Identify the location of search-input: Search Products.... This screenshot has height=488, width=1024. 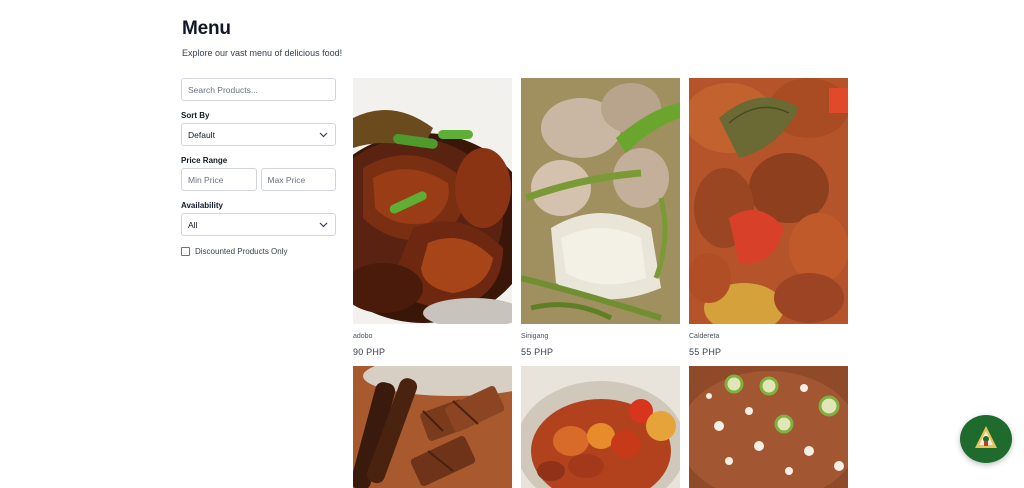
(258, 89).